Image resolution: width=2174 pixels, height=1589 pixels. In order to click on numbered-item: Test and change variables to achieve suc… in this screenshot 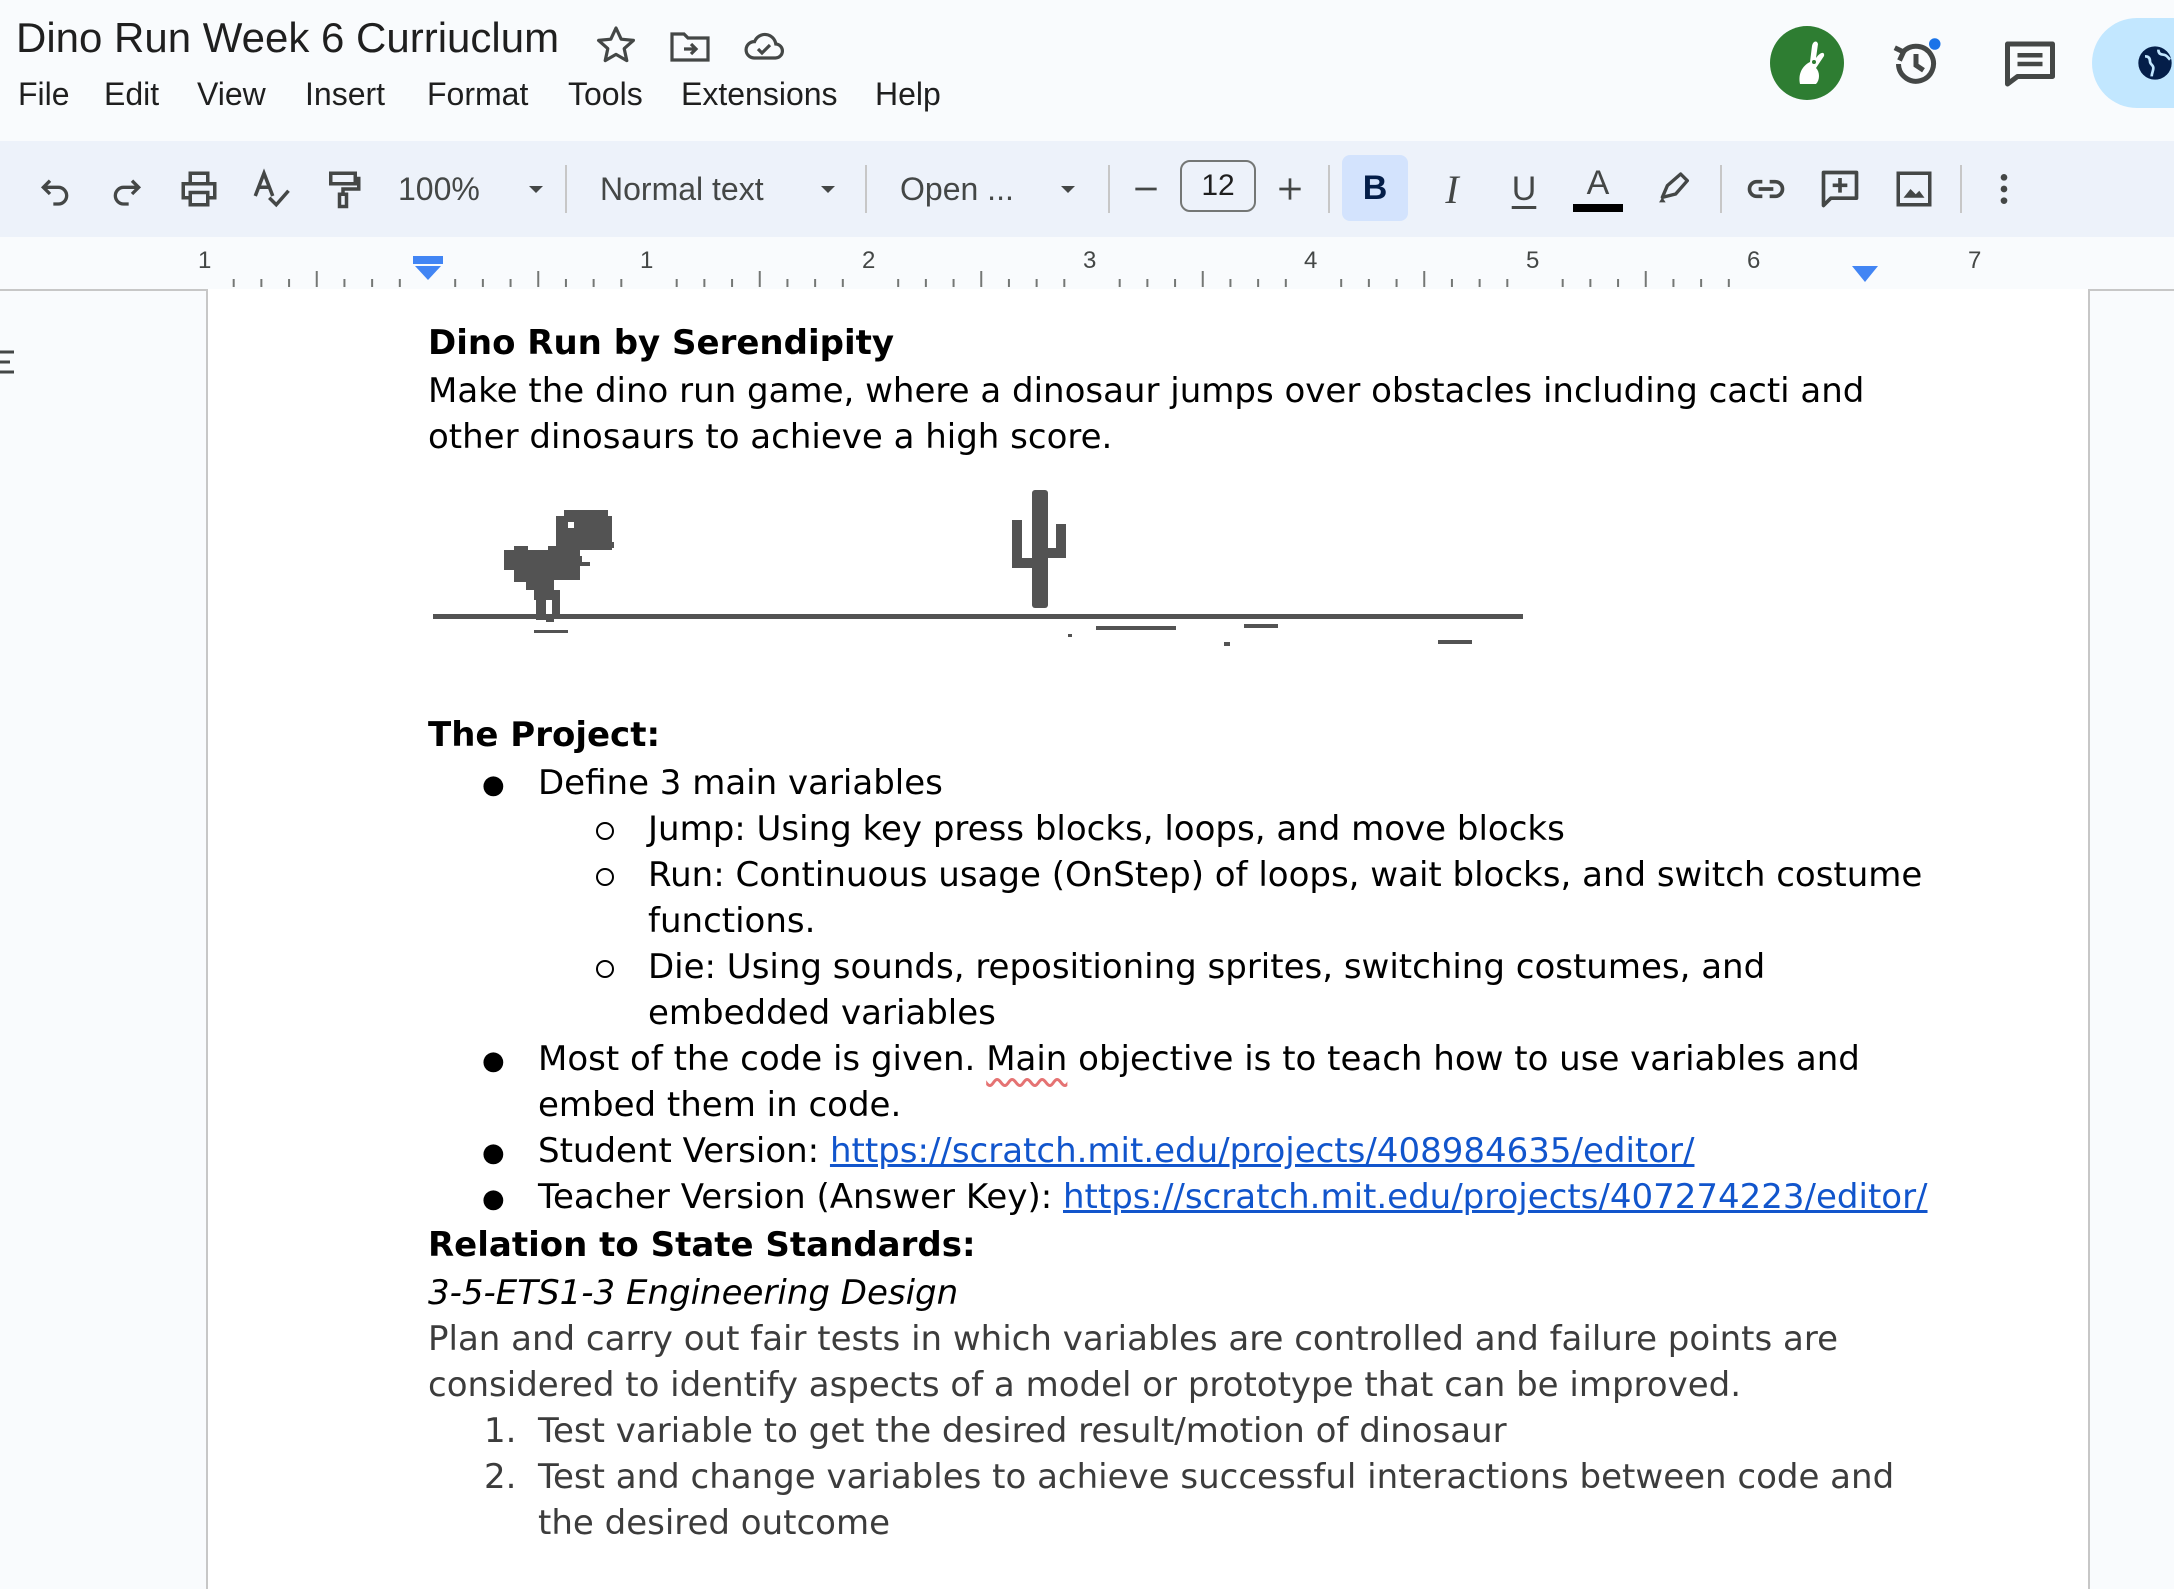, I will do `click(1216, 1477)`.